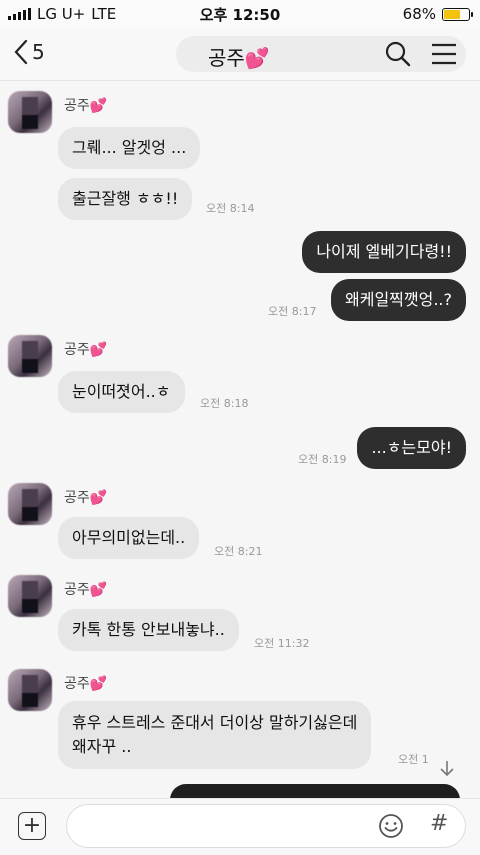 This screenshot has height=855, width=480. I want to click on scroll-down-button, so click(447, 770).